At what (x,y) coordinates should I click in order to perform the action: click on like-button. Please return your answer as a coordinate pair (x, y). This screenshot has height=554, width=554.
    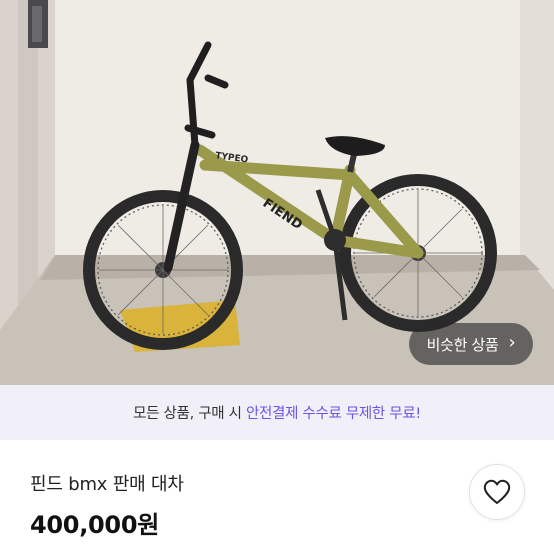
    Looking at the image, I should click on (497, 492).